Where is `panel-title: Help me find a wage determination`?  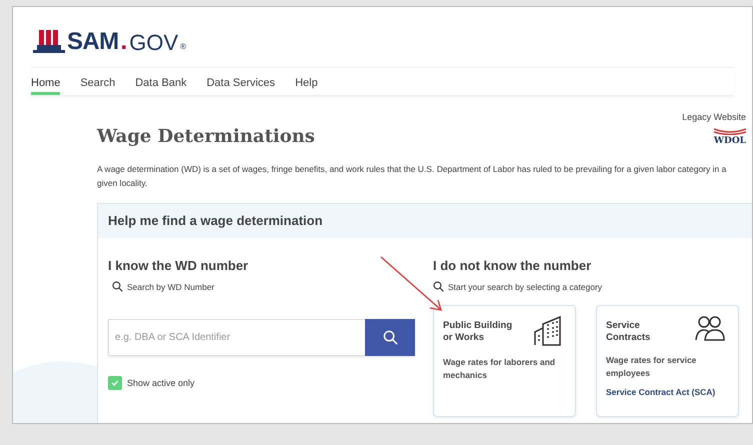
panel-title: Help me find a wage determination is located at coordinates (215, 221).